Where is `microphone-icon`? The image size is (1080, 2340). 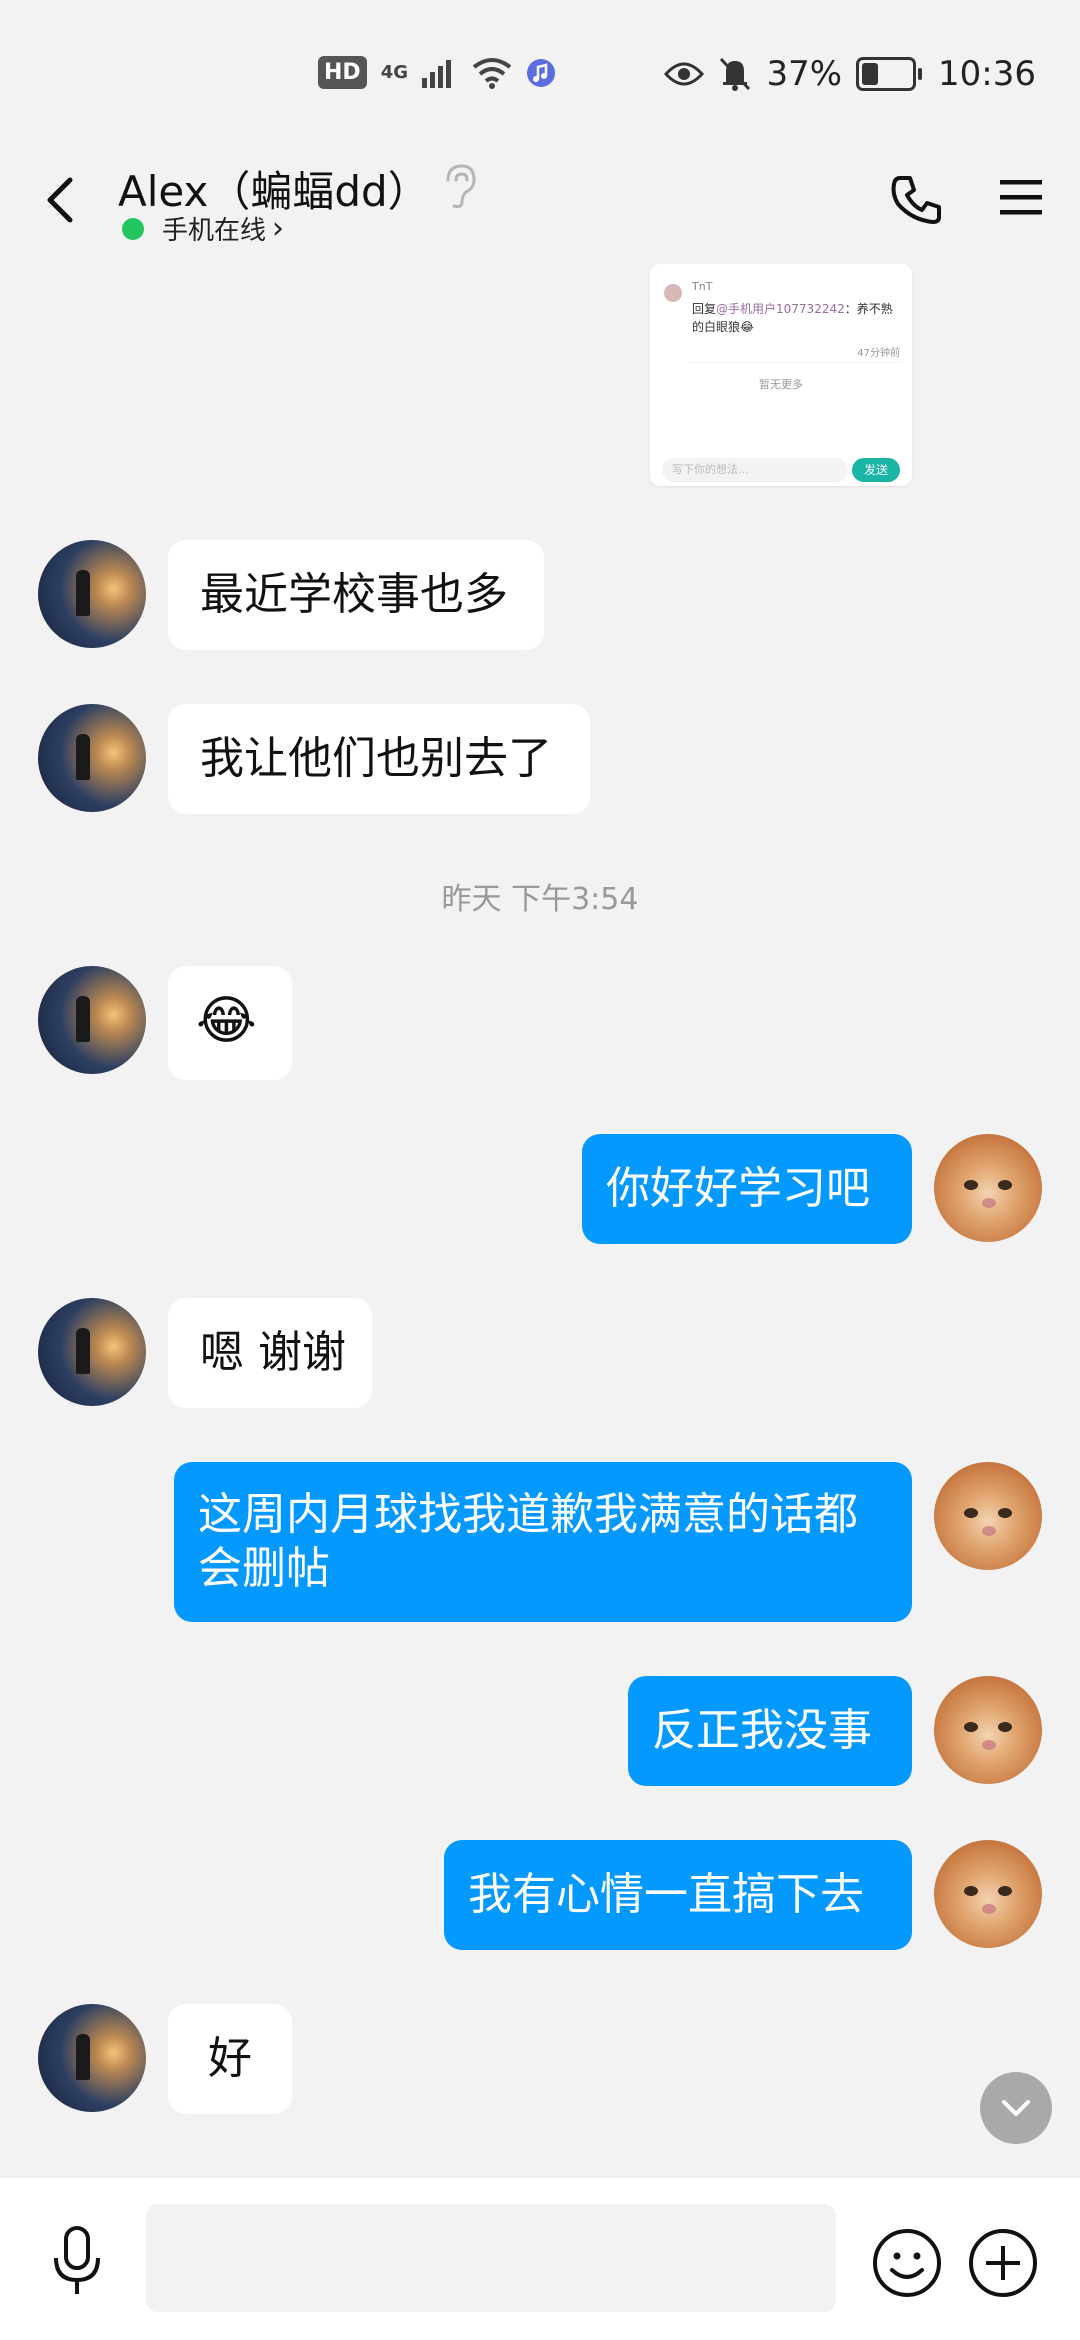 microphone-icon is located at coordinates (77, 2262).